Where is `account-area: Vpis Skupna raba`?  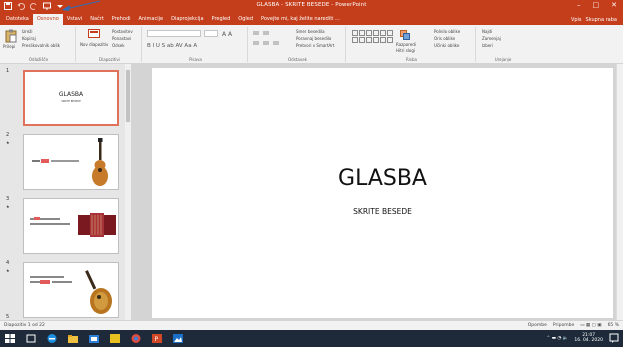 account-area: Vpis Skupna raba is located at coordinates (597, 20).